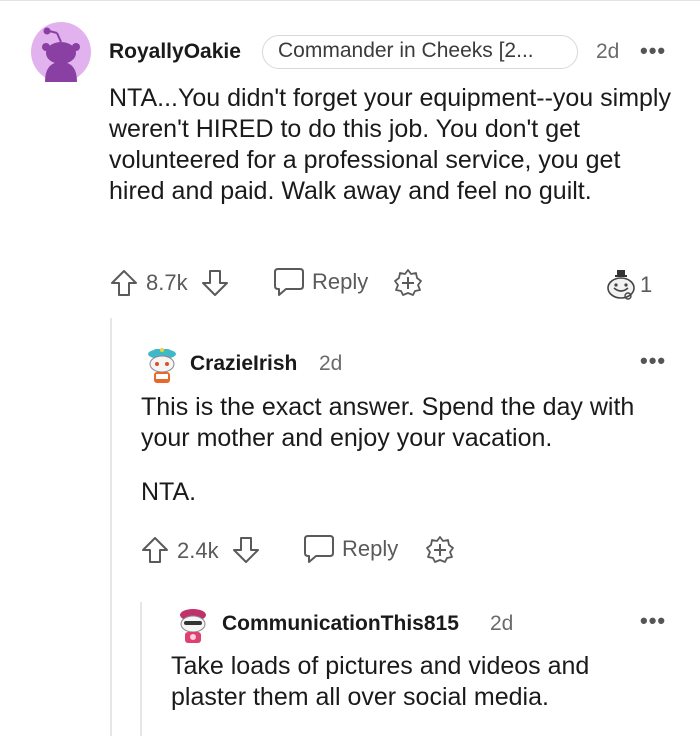 The height and width of the screenshot is (736, 700). What do you see at coordinates (621, 285) in the screenshot?
I see `award-badge-icon` at bounding box center [621, 285].